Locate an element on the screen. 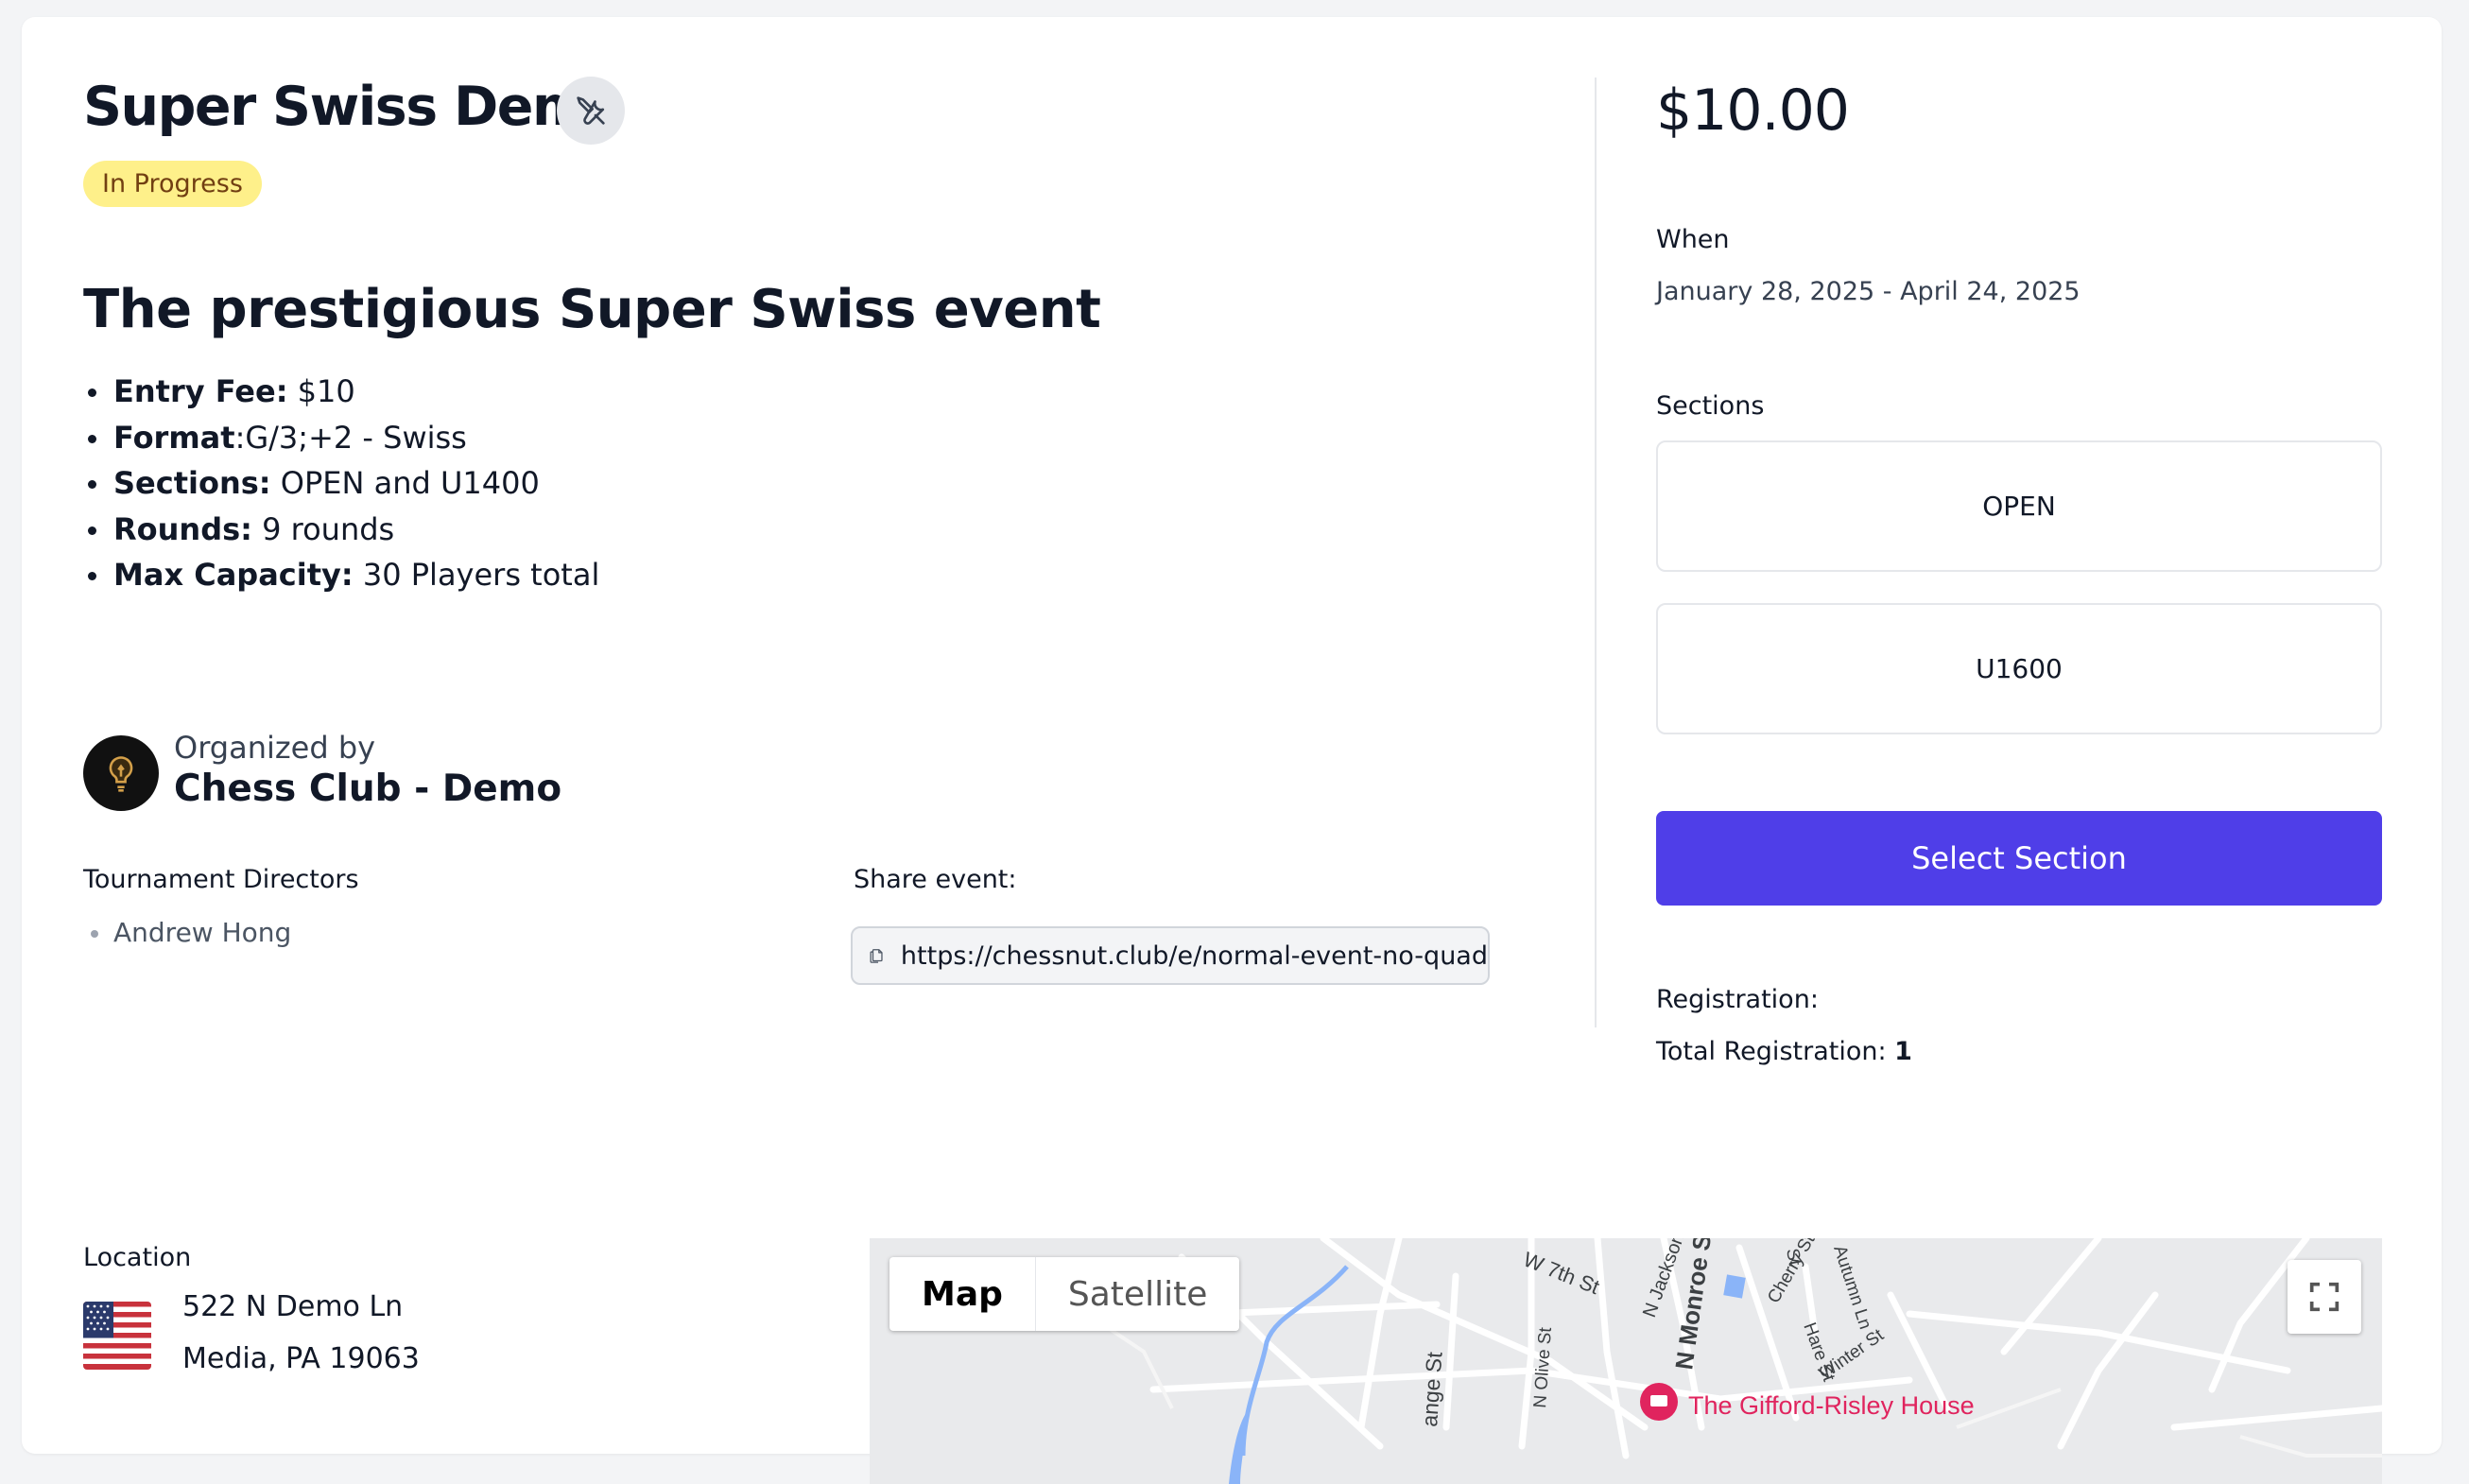 The width and height of the screenshot is (2469, 1484). detail-value: $10 is located at coordinates (321, 391).